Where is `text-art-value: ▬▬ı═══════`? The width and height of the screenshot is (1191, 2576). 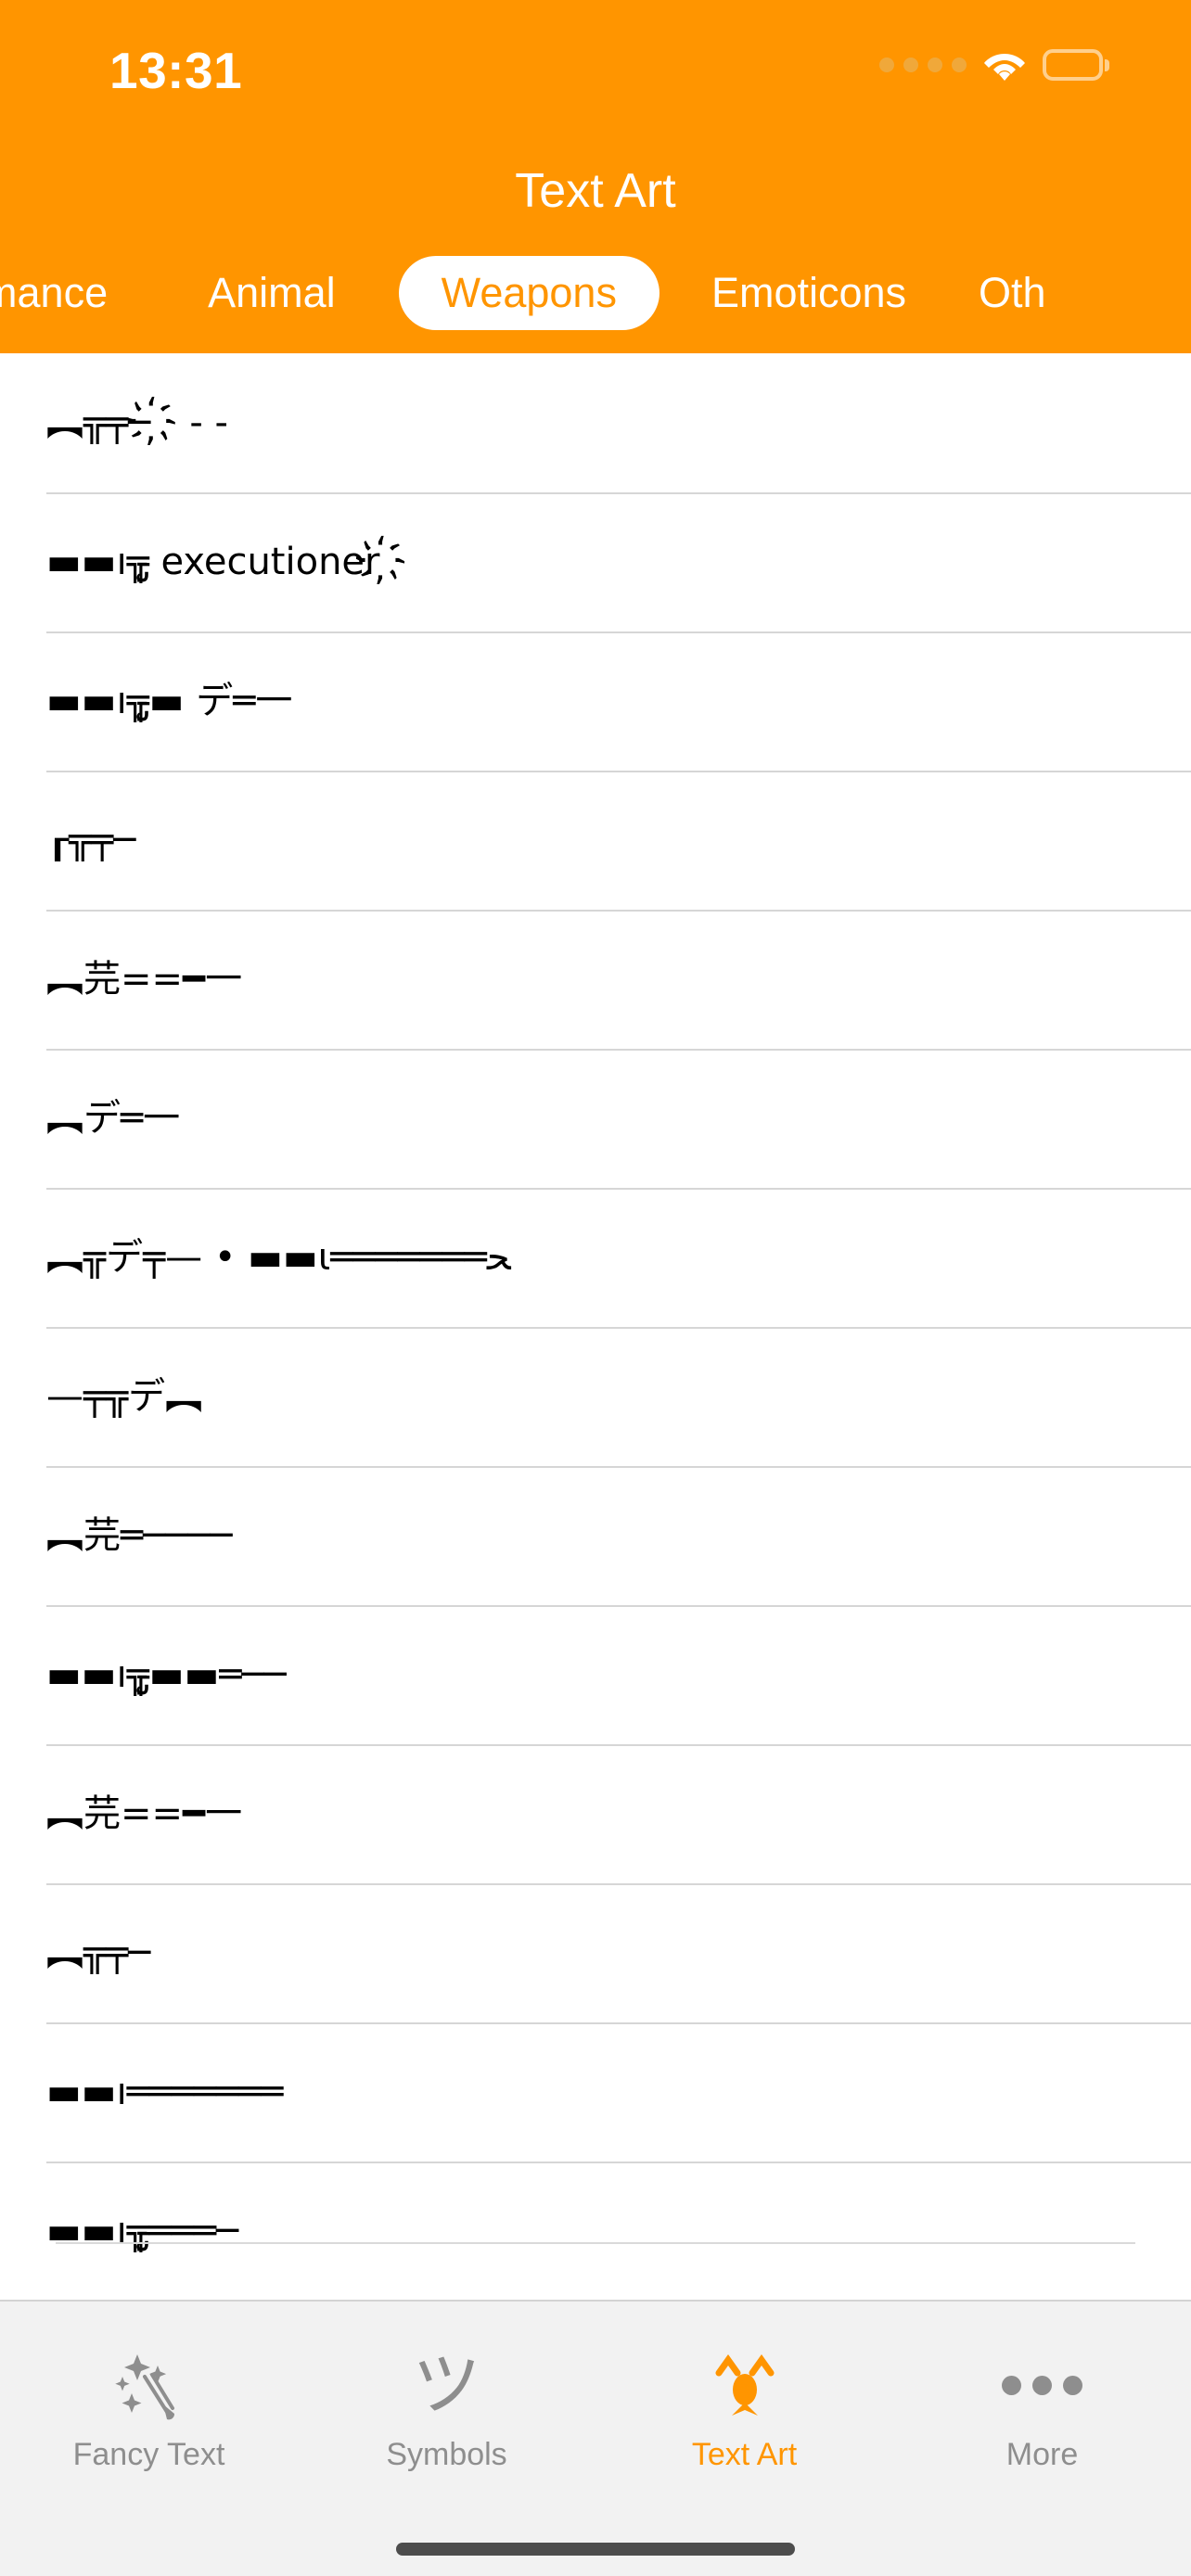 text-art-value: ▬▬ı═══════ is located at coordinates (165, 2092).